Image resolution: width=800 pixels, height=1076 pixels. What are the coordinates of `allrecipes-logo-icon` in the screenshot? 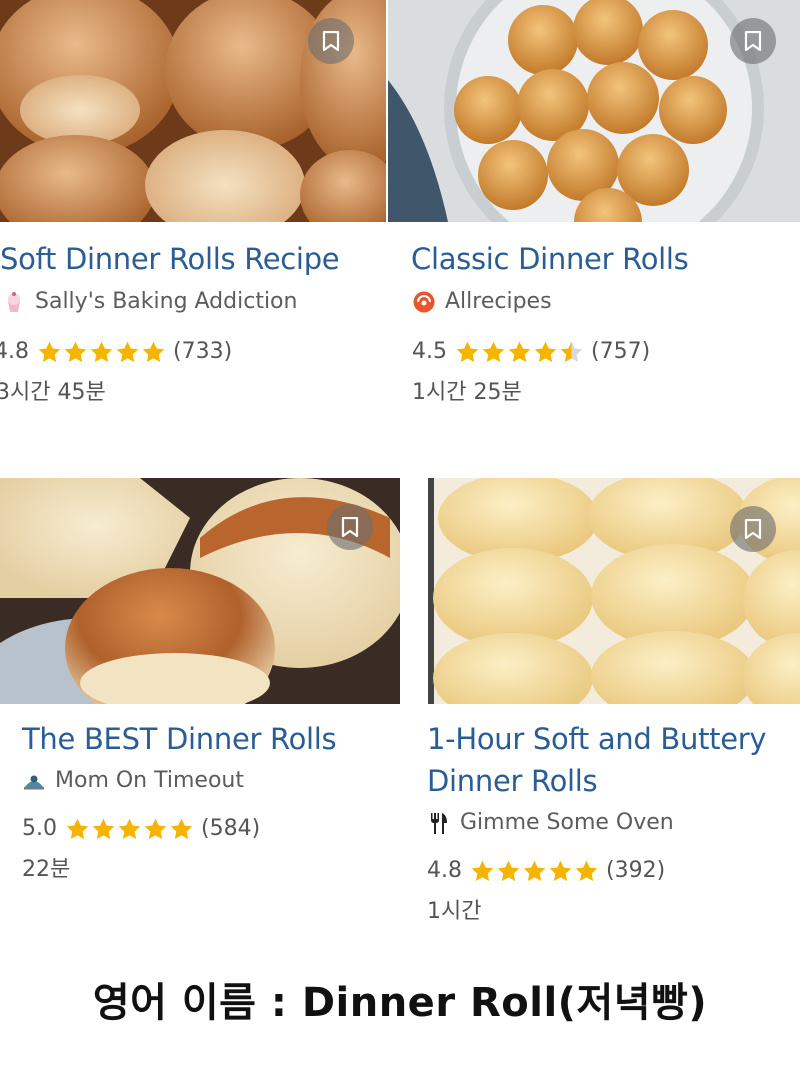 It's located at (424, 302).